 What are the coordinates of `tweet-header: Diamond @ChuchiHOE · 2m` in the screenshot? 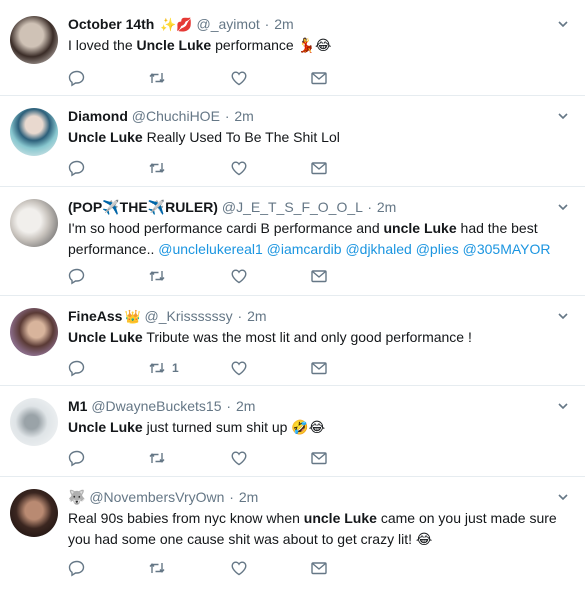 It's located at (320, 116).